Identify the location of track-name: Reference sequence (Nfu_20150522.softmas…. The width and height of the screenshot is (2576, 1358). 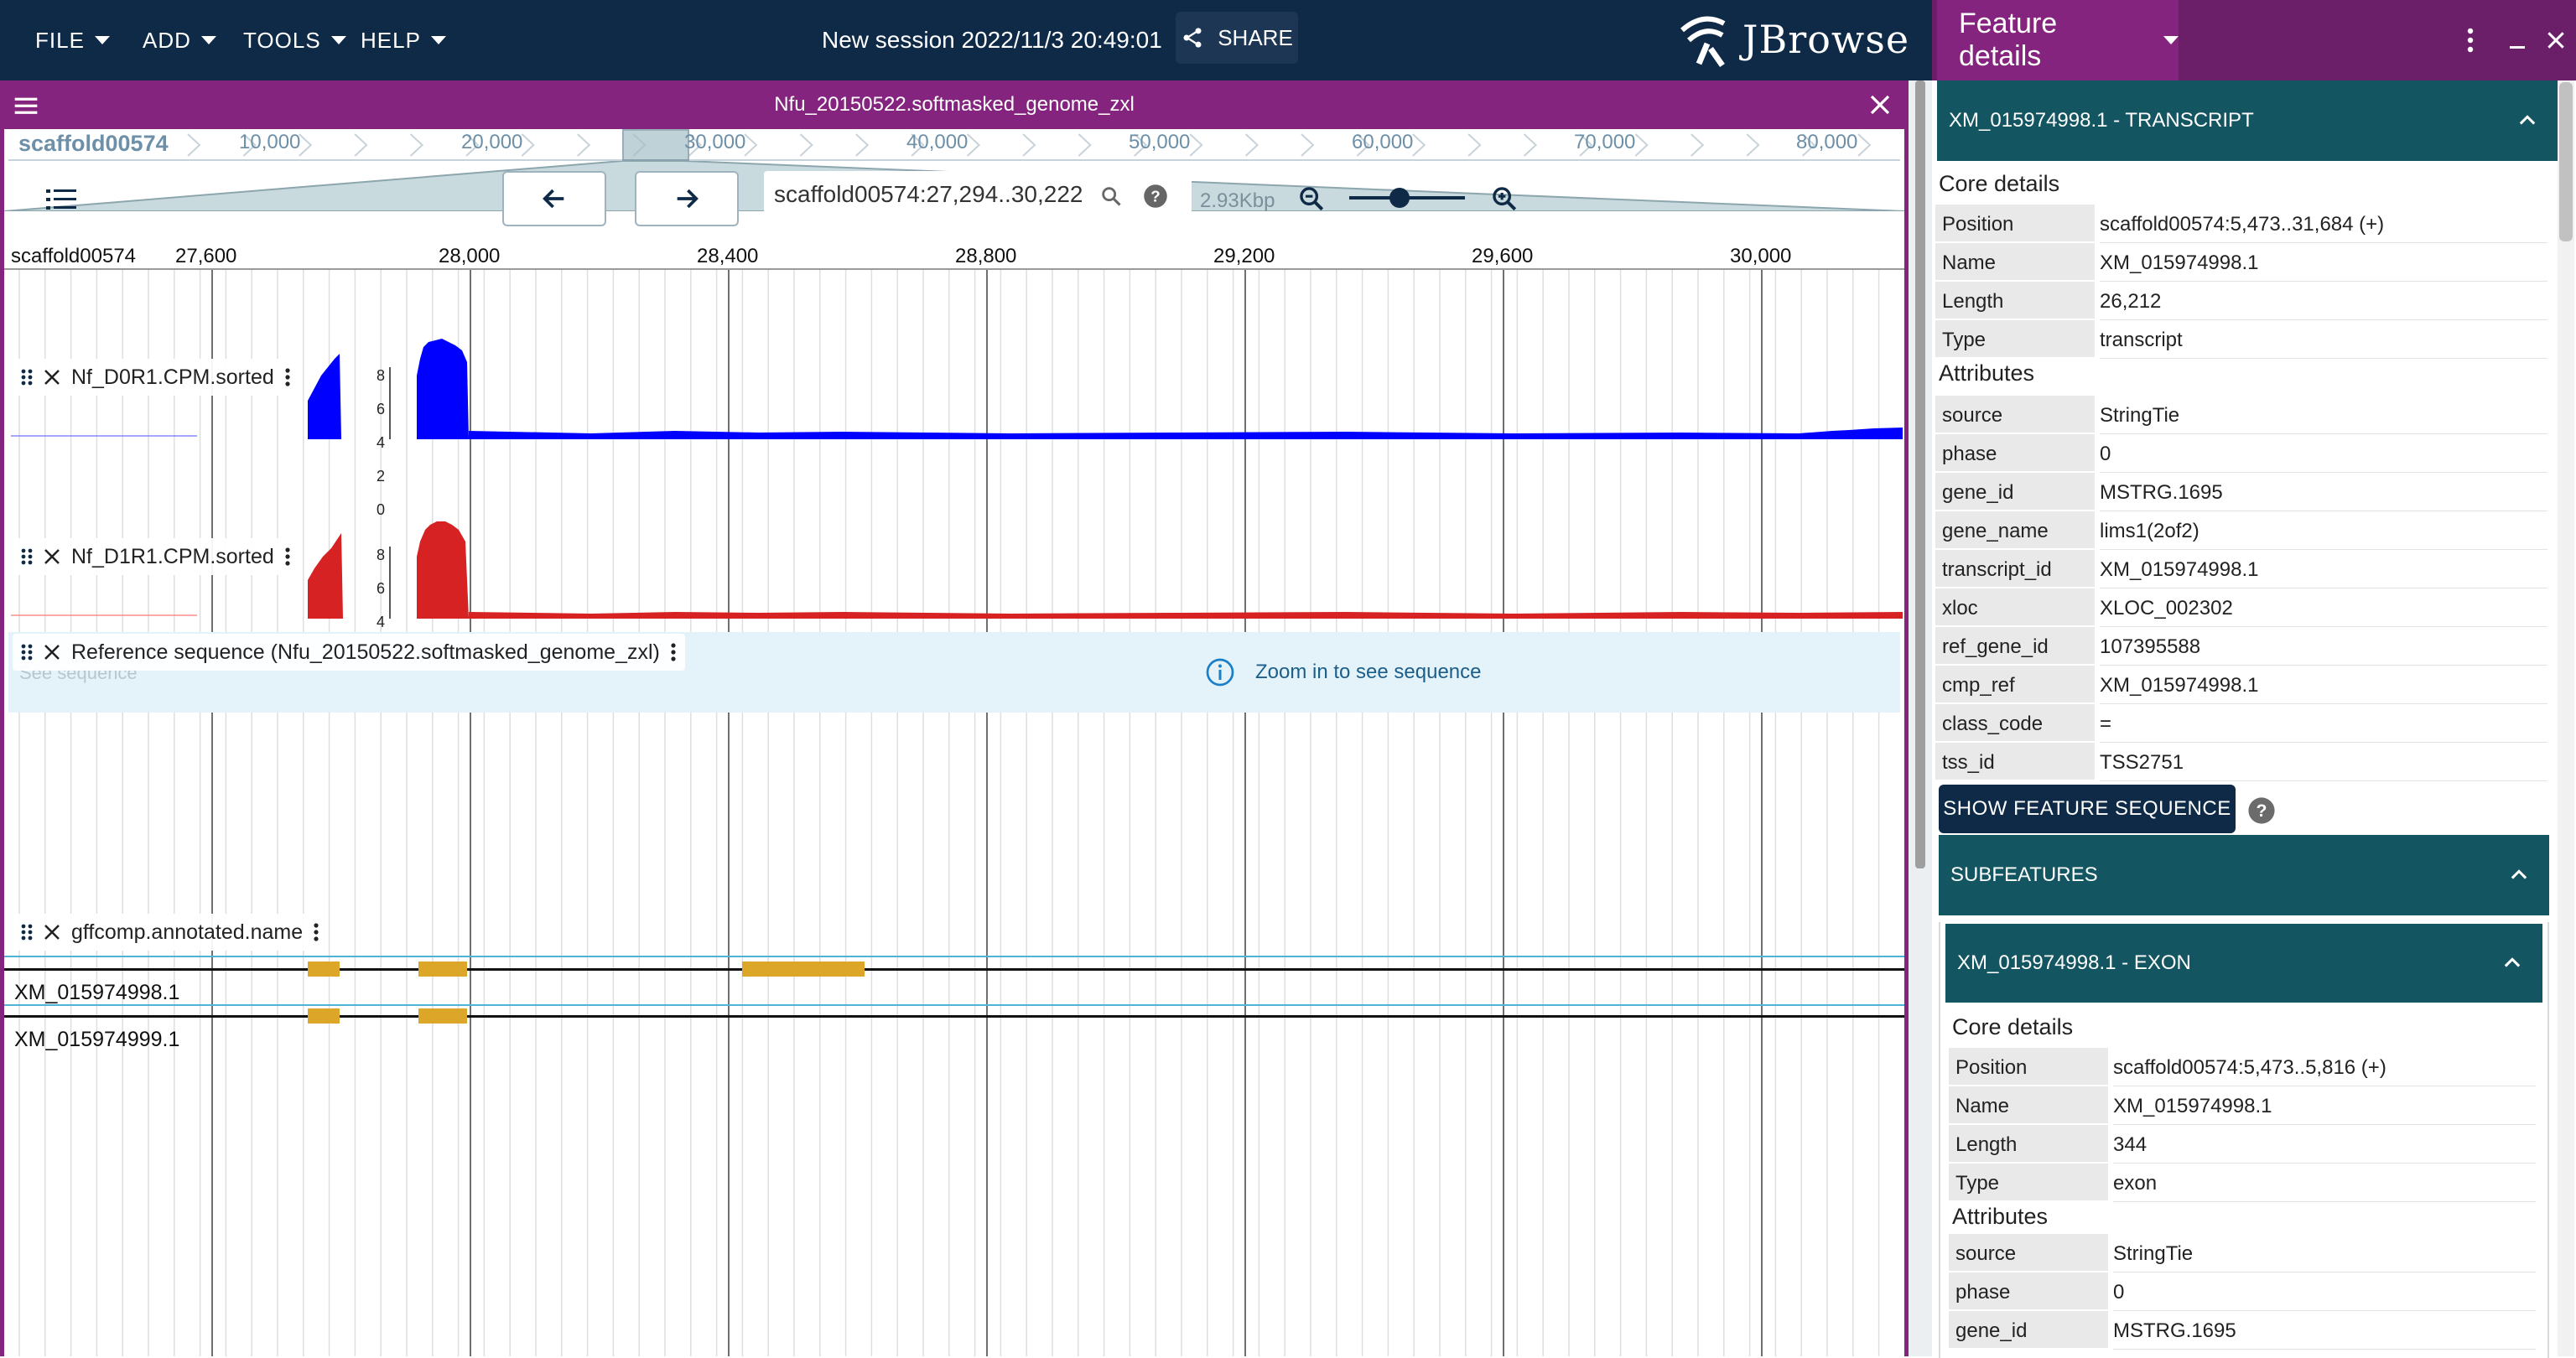
(365, 652).